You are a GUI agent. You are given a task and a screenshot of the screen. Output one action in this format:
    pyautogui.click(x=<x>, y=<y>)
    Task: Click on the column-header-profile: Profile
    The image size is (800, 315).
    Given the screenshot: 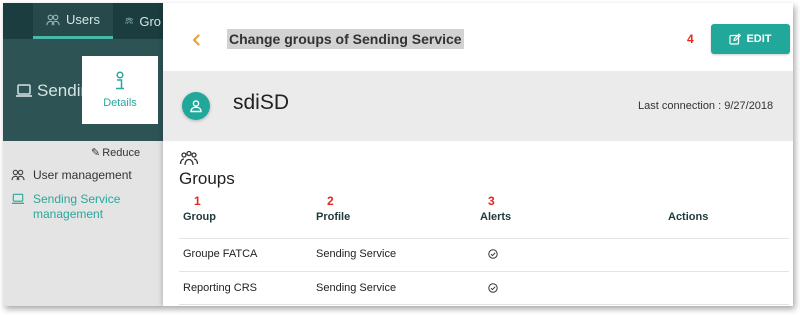 What is the action you would take?
    pyautogui.click(x=333, y=217)
    